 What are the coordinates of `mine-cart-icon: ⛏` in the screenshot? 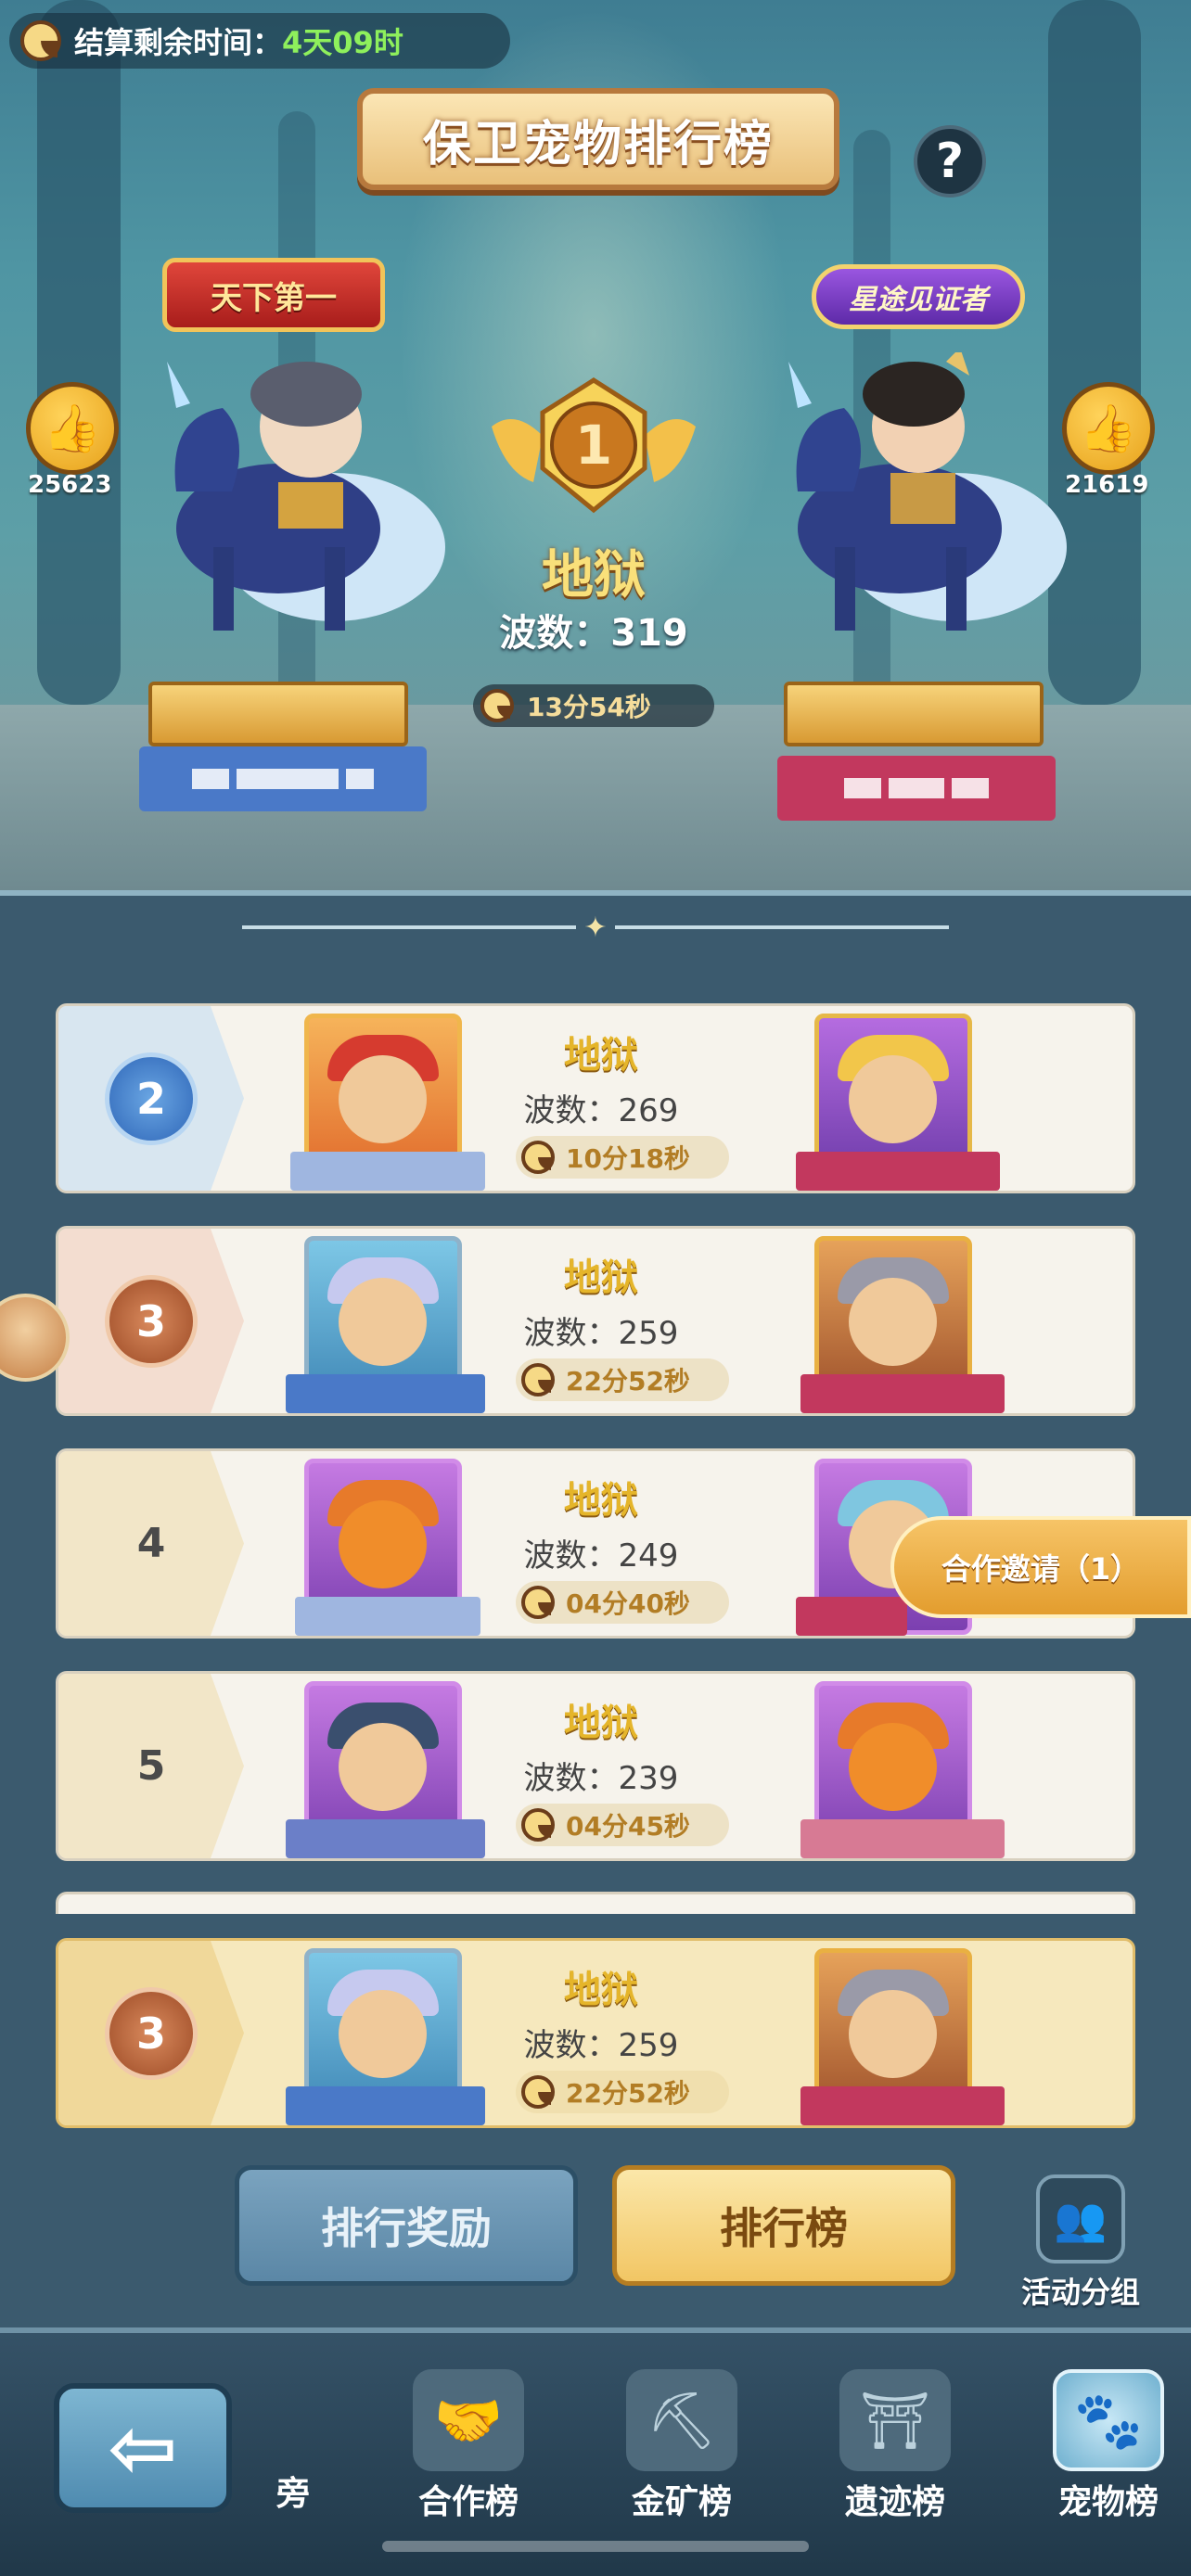 It's located at (681, 2420).